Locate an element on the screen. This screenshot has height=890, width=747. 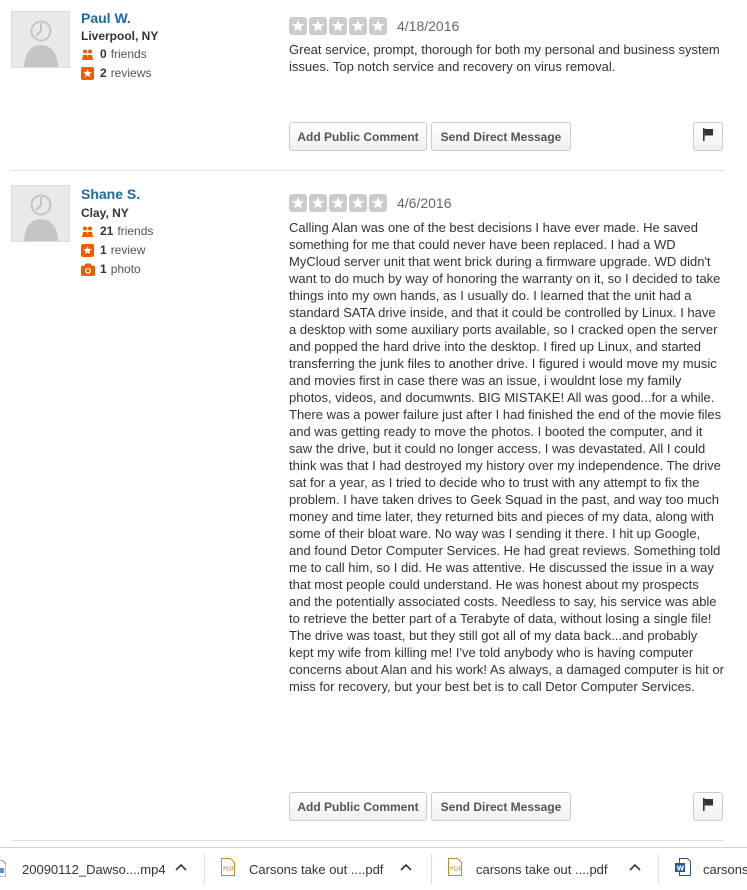
download-filename: carsons take out ....pdf is located at coordinates (542, 869).